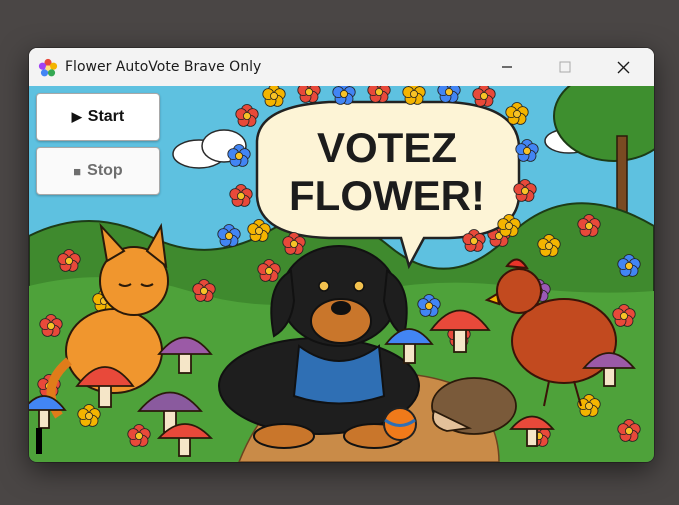  Describe the element at coordinates (106, 116) in the screenshot. I see `start-button-label: Start` at that location.